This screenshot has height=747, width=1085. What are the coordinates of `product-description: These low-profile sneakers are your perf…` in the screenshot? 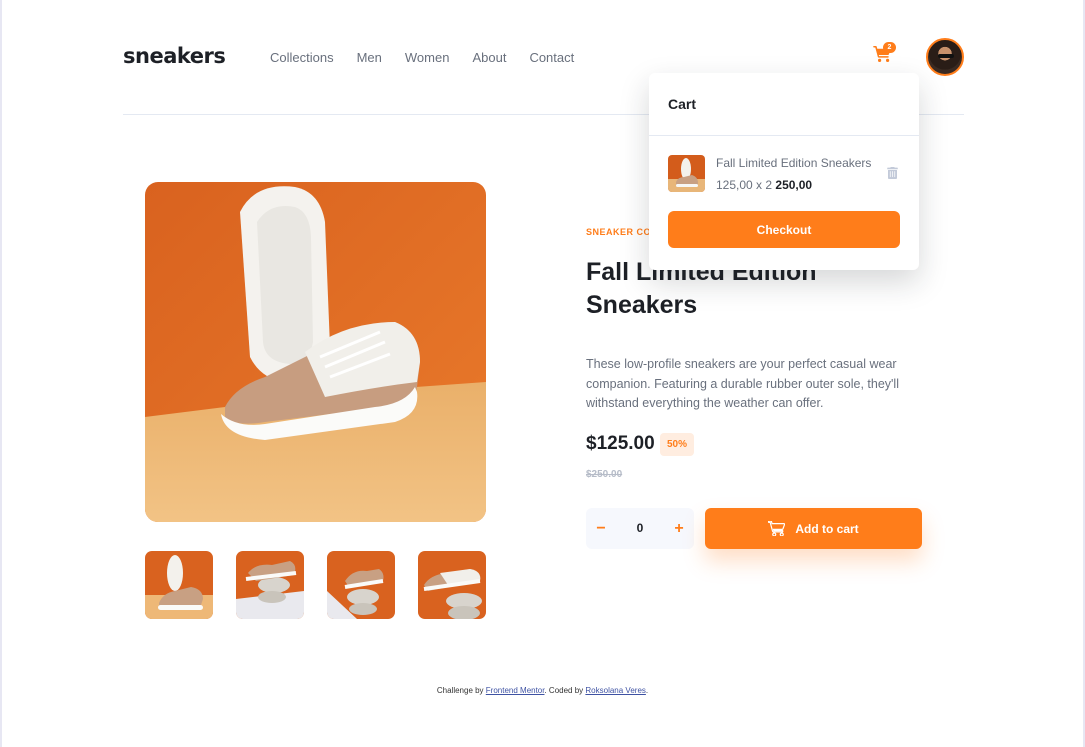 It's located at (742, 383).